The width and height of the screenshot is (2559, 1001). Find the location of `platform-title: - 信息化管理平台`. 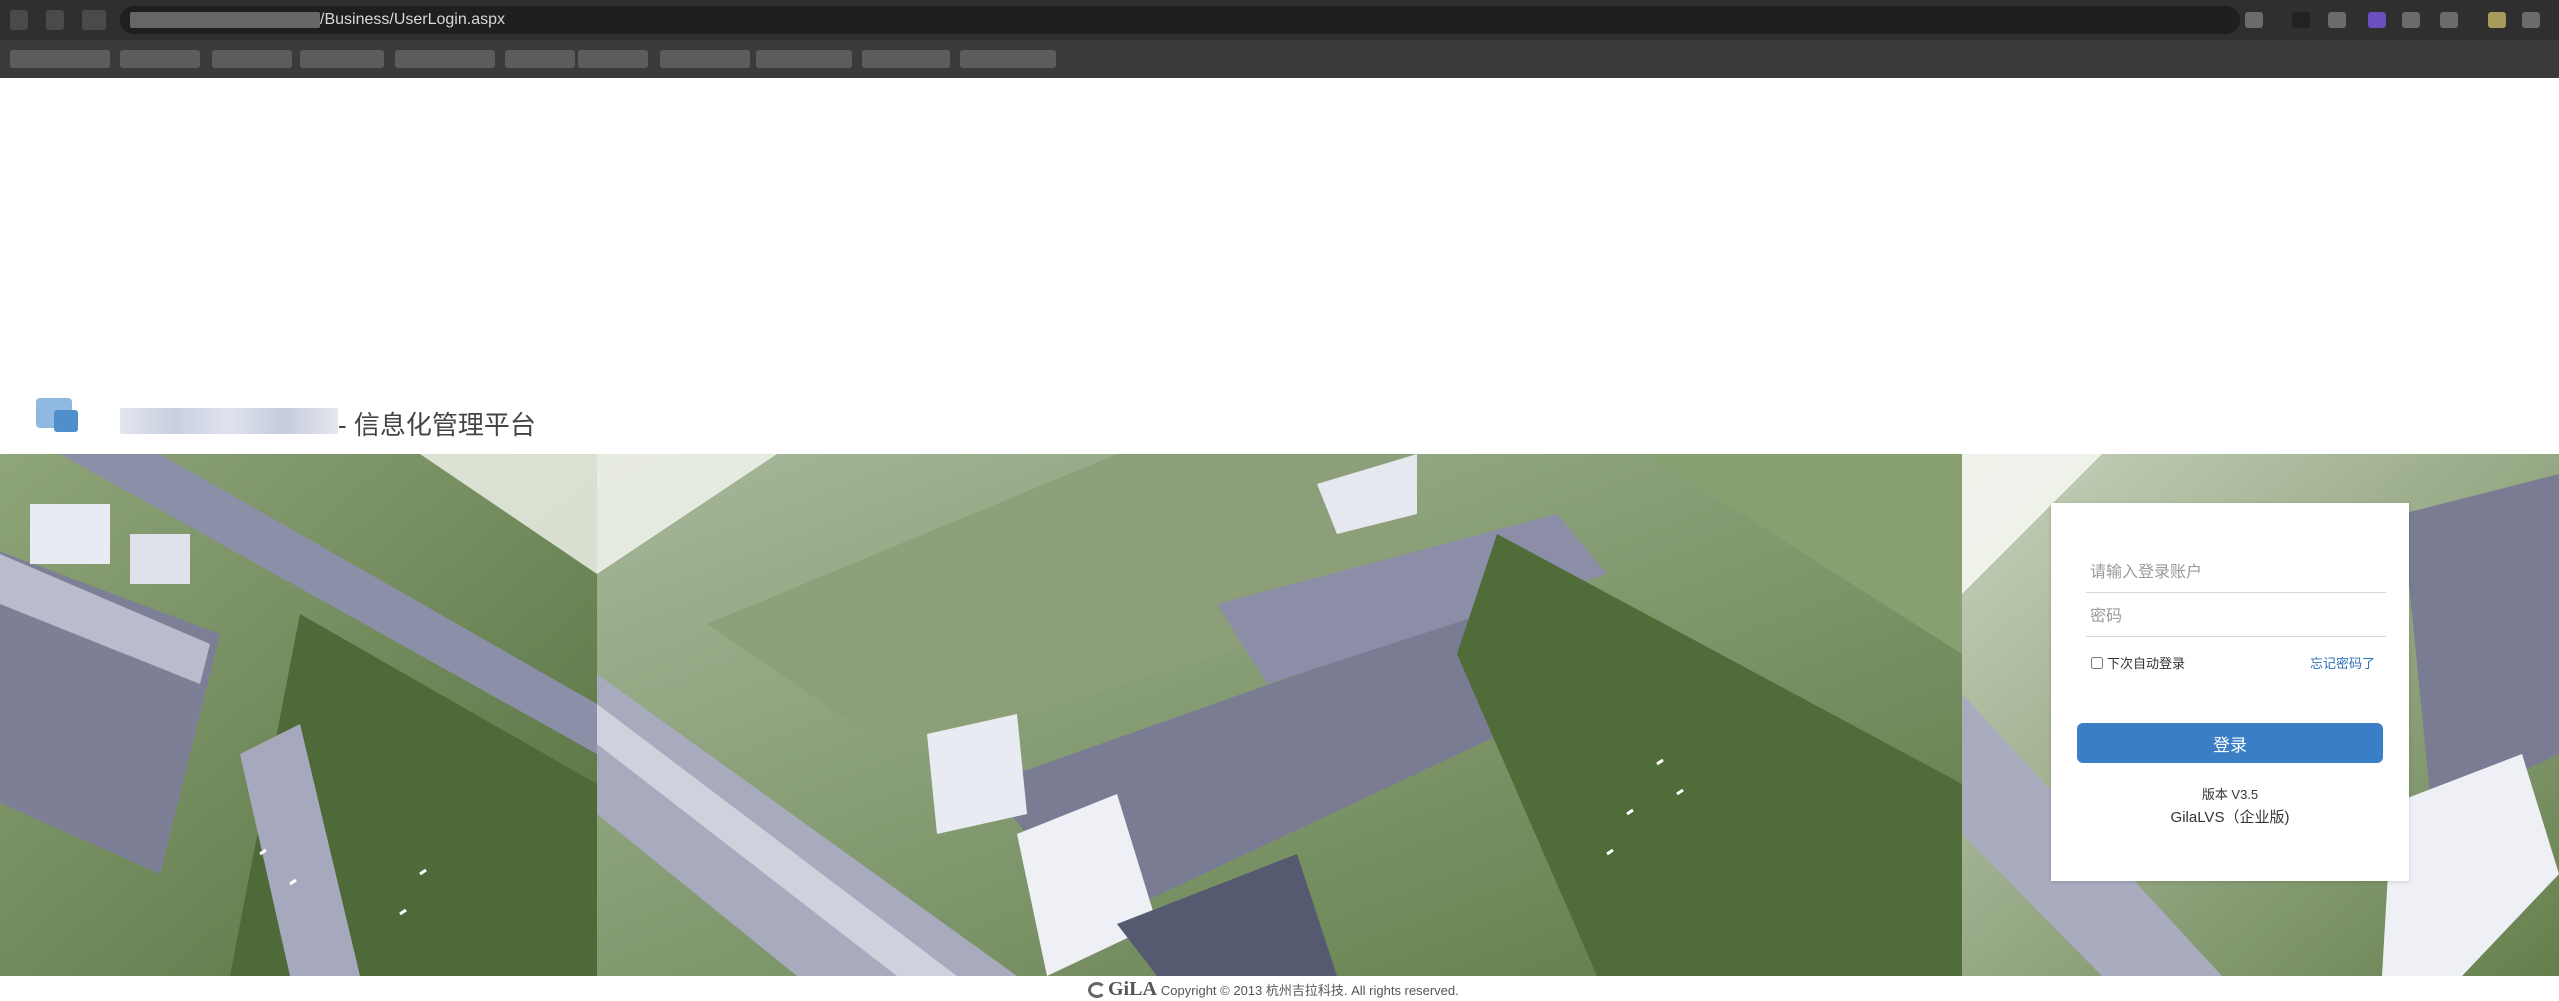

platform-title: - 信息化管理平台 is located at coordinates (437, 425).